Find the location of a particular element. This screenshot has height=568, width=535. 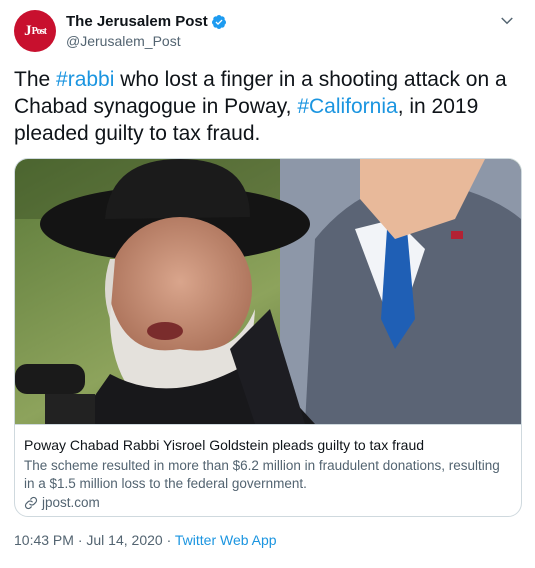

author-name-row: The Jerusalem Post is located at coordinates (146, 21).